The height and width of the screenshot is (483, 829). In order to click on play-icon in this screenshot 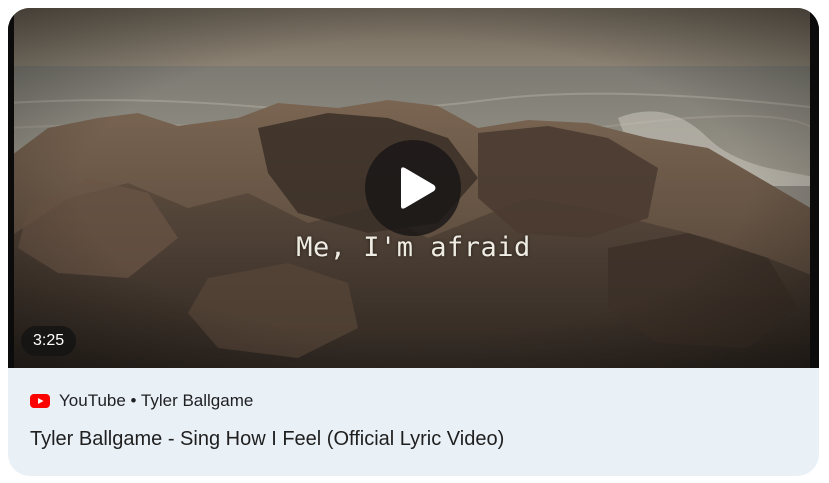, I will do `click(418, 188)`.